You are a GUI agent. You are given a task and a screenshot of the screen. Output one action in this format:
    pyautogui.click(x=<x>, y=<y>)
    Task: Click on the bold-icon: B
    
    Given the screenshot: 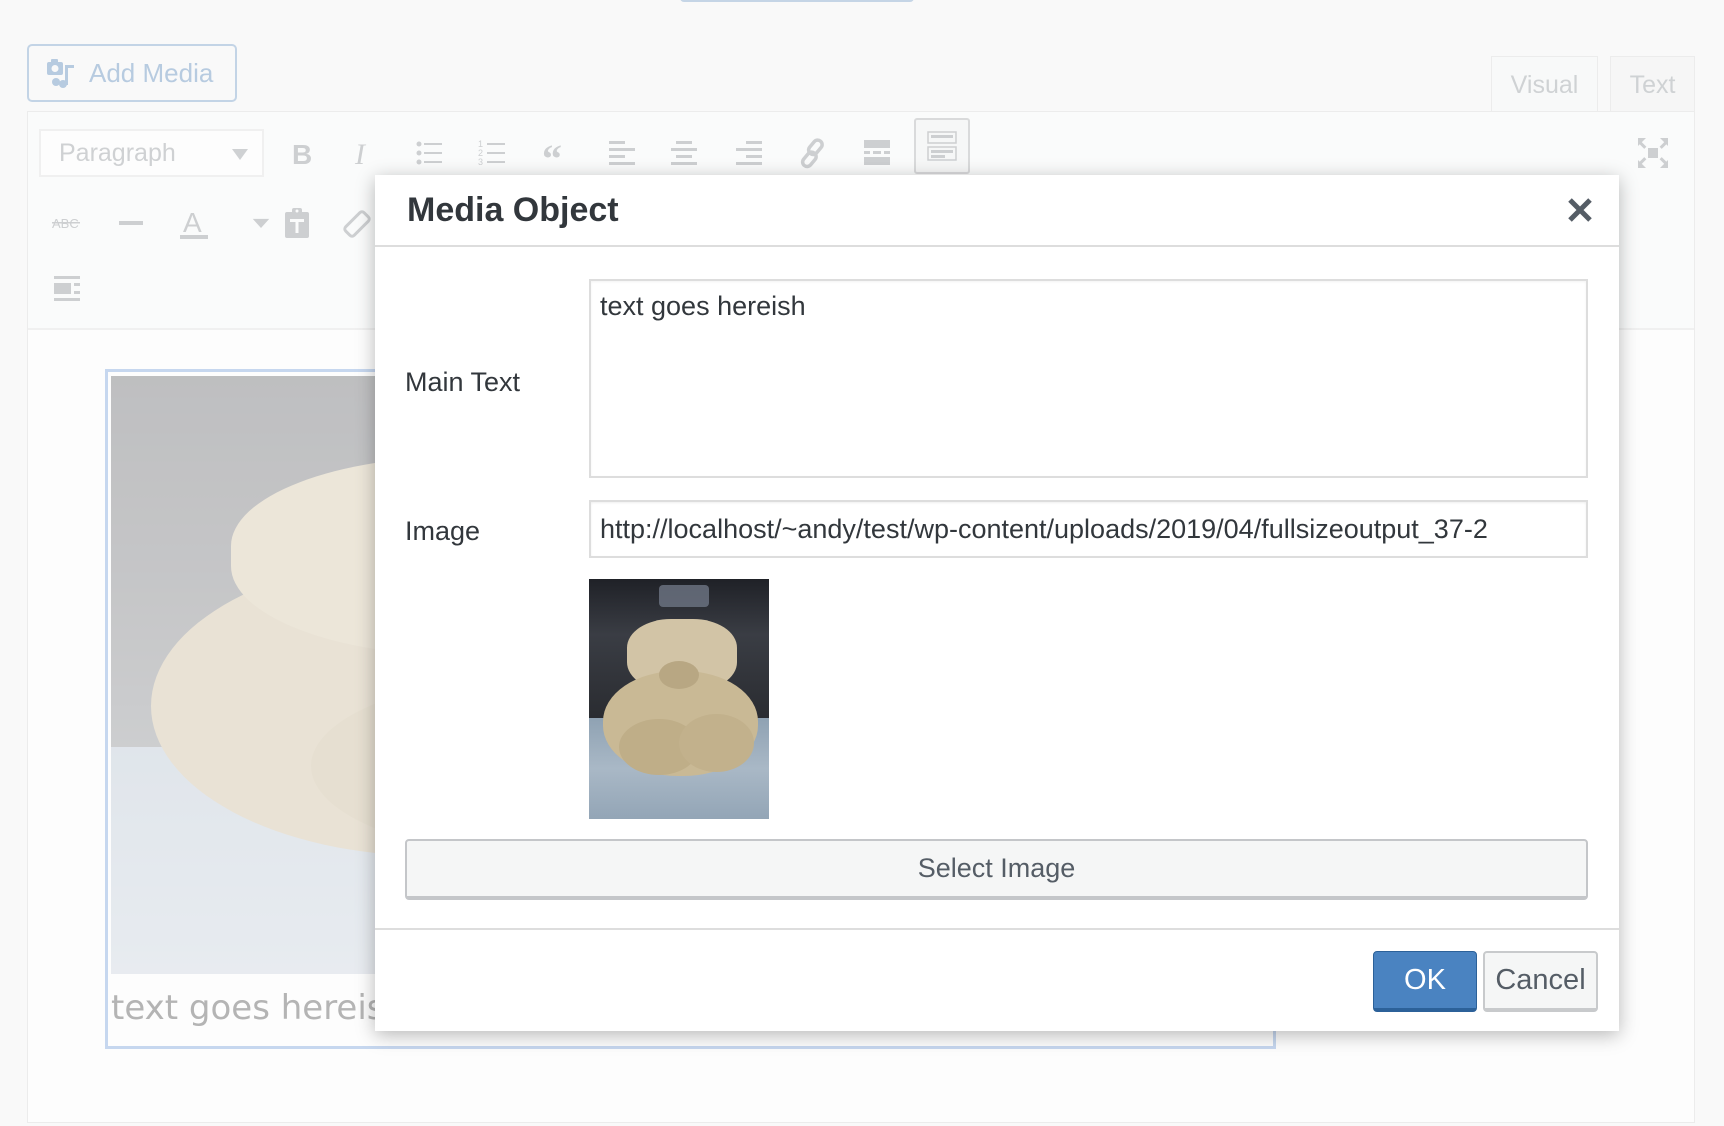 What is the action you would take?
    pyautogui.click(x=302, y=154)
    